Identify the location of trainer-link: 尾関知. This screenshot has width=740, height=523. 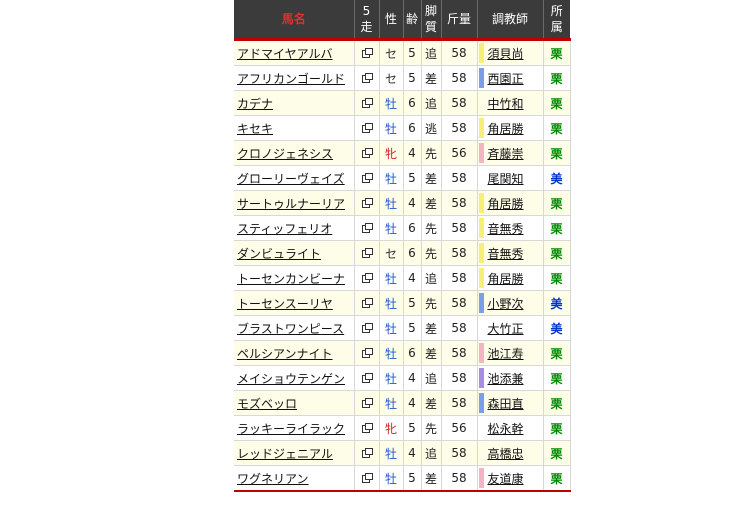
(506, 179).